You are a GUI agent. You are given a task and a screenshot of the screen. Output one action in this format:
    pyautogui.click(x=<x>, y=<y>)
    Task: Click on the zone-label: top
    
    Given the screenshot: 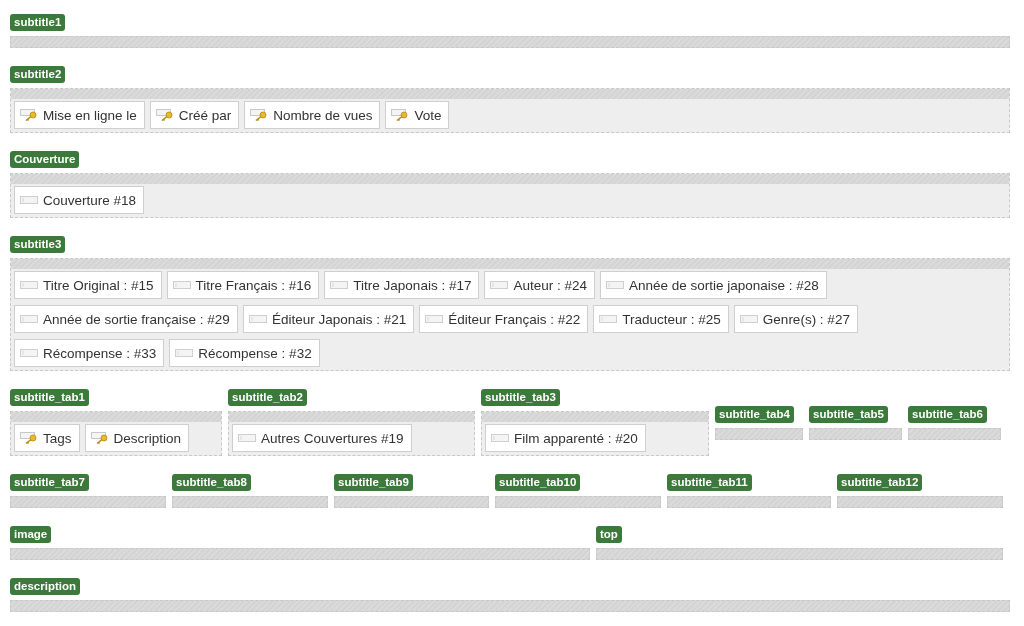 What is the action you would take?
    pyautogui.click(x=609, y=534)
    